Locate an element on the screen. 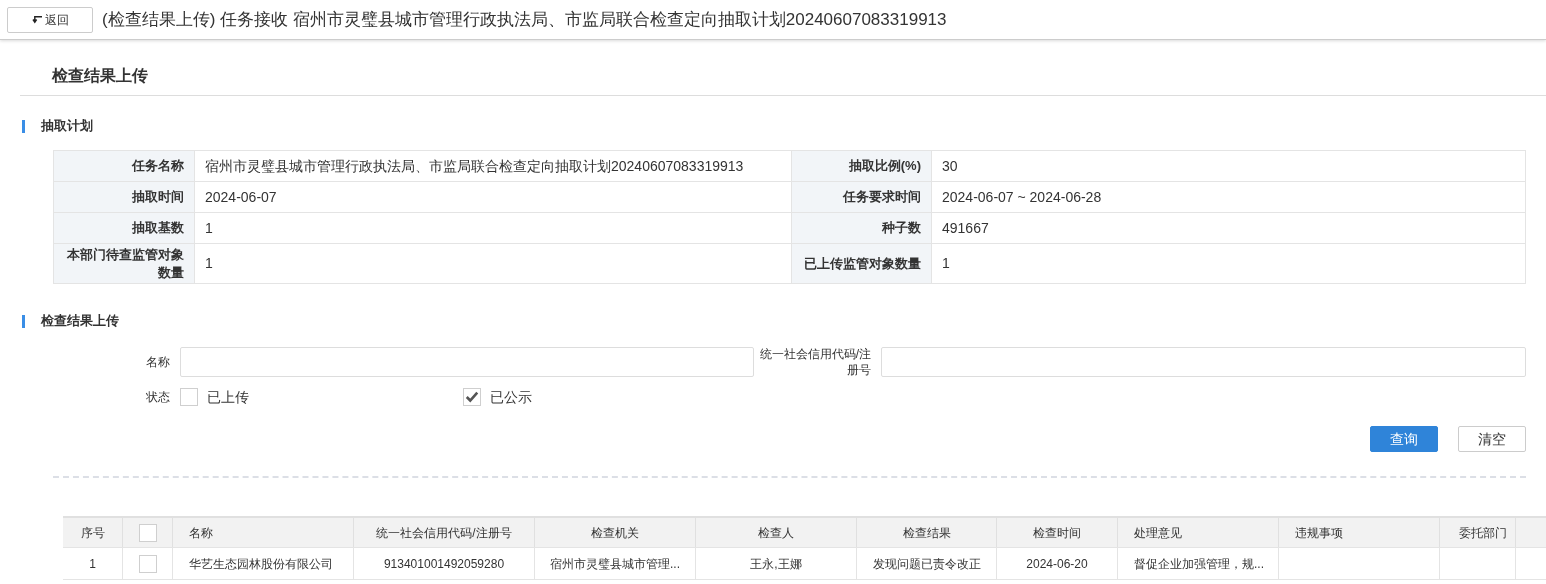  table-cell-text: 王永,王娜 is located at coordinates (776, 564).